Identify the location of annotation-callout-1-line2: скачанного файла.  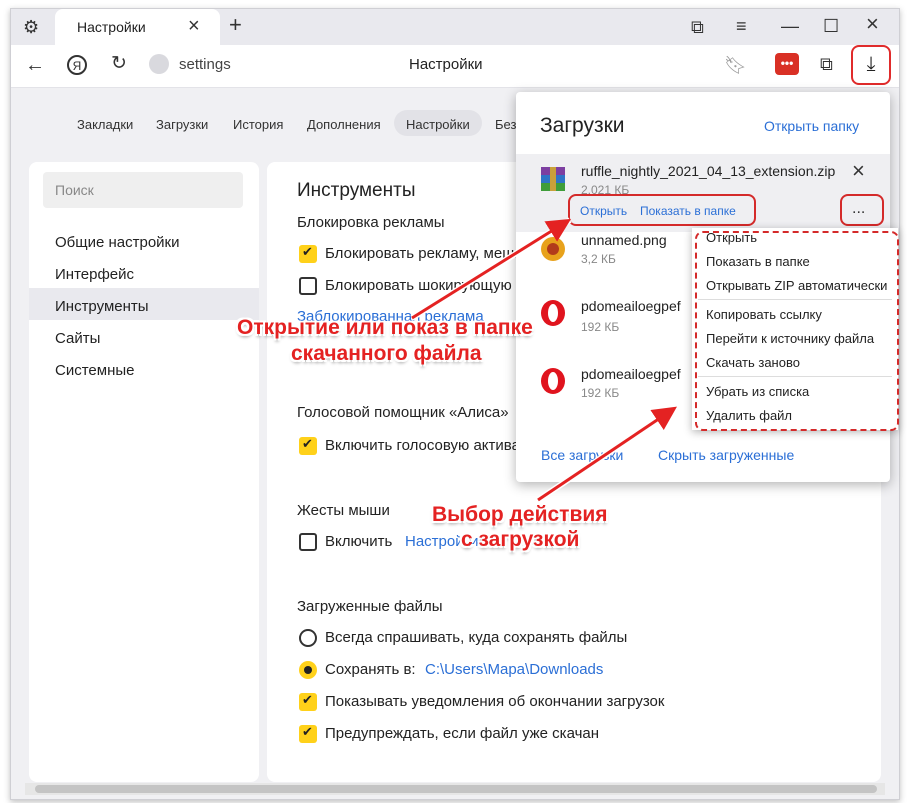
(386, 353).